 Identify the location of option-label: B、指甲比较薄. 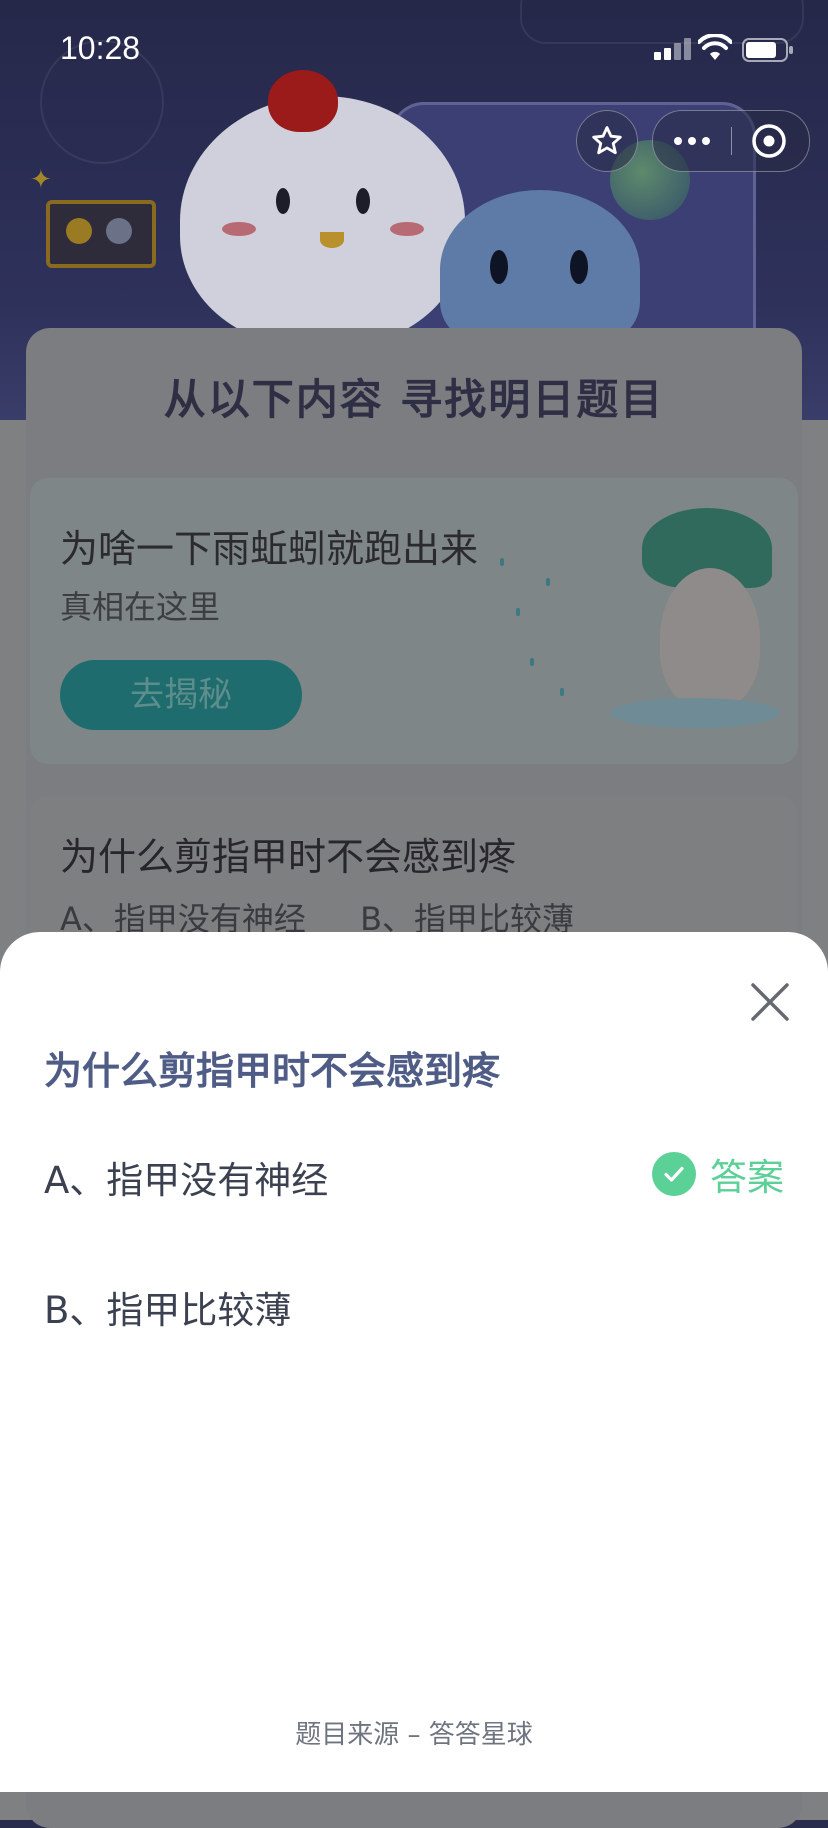
(168, 1310).